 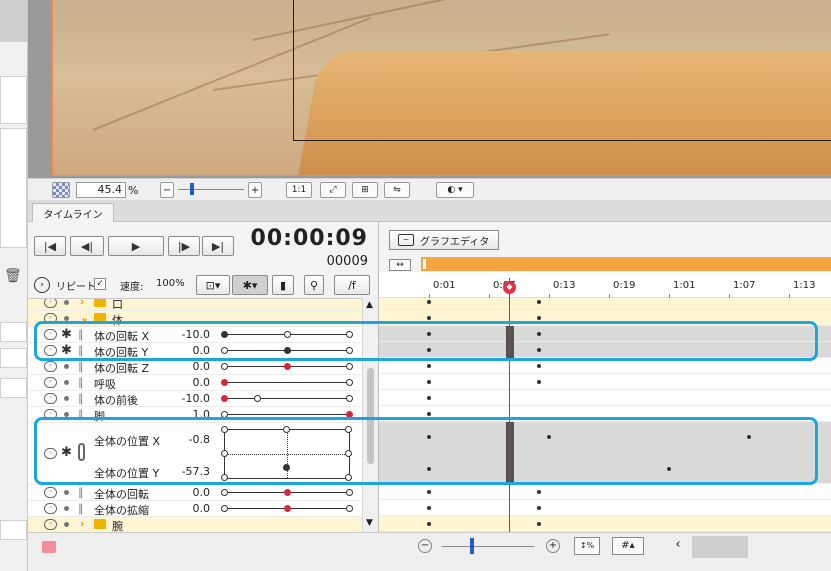 I want to click on pin-icon: ▮, so click(x=283, y=285).